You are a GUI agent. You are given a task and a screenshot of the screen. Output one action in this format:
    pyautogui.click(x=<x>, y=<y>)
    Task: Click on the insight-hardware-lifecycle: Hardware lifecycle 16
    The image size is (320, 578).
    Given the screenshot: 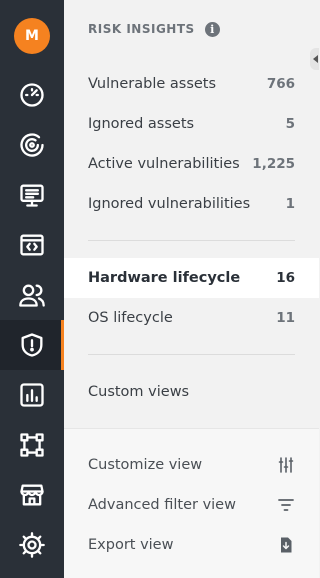 What is the action you would take?
    pyautogui.click(x=191, y=278)
    